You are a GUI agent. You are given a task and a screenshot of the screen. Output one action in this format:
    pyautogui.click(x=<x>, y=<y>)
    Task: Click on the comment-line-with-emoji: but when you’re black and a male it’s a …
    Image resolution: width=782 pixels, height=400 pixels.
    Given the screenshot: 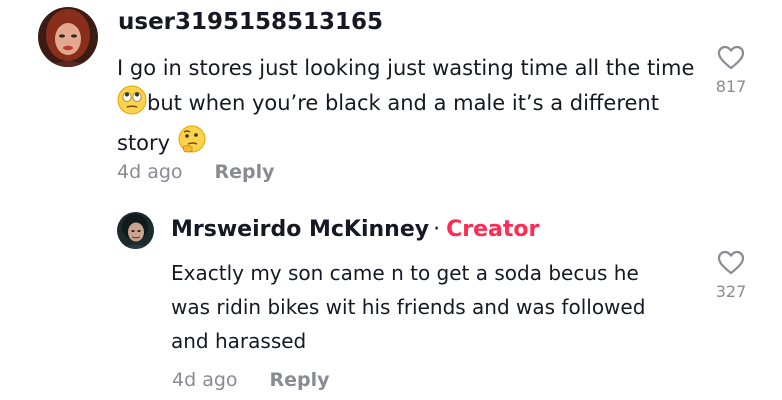 What is the action you would take?
    pyautogui.click(x=407, y=105)
    